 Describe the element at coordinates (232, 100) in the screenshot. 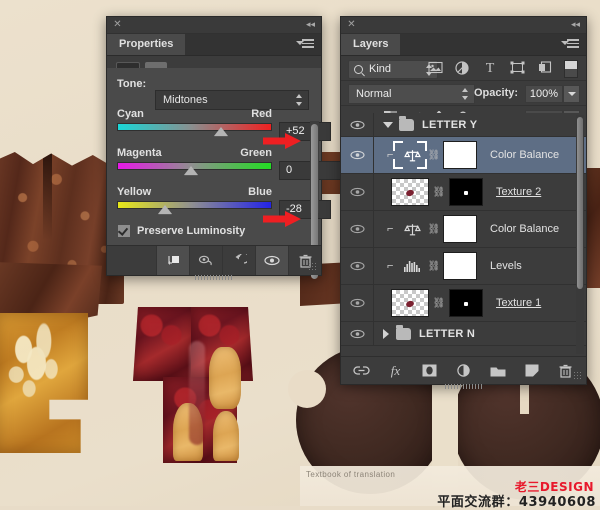

I see `tone-select: Midtones` at that location.